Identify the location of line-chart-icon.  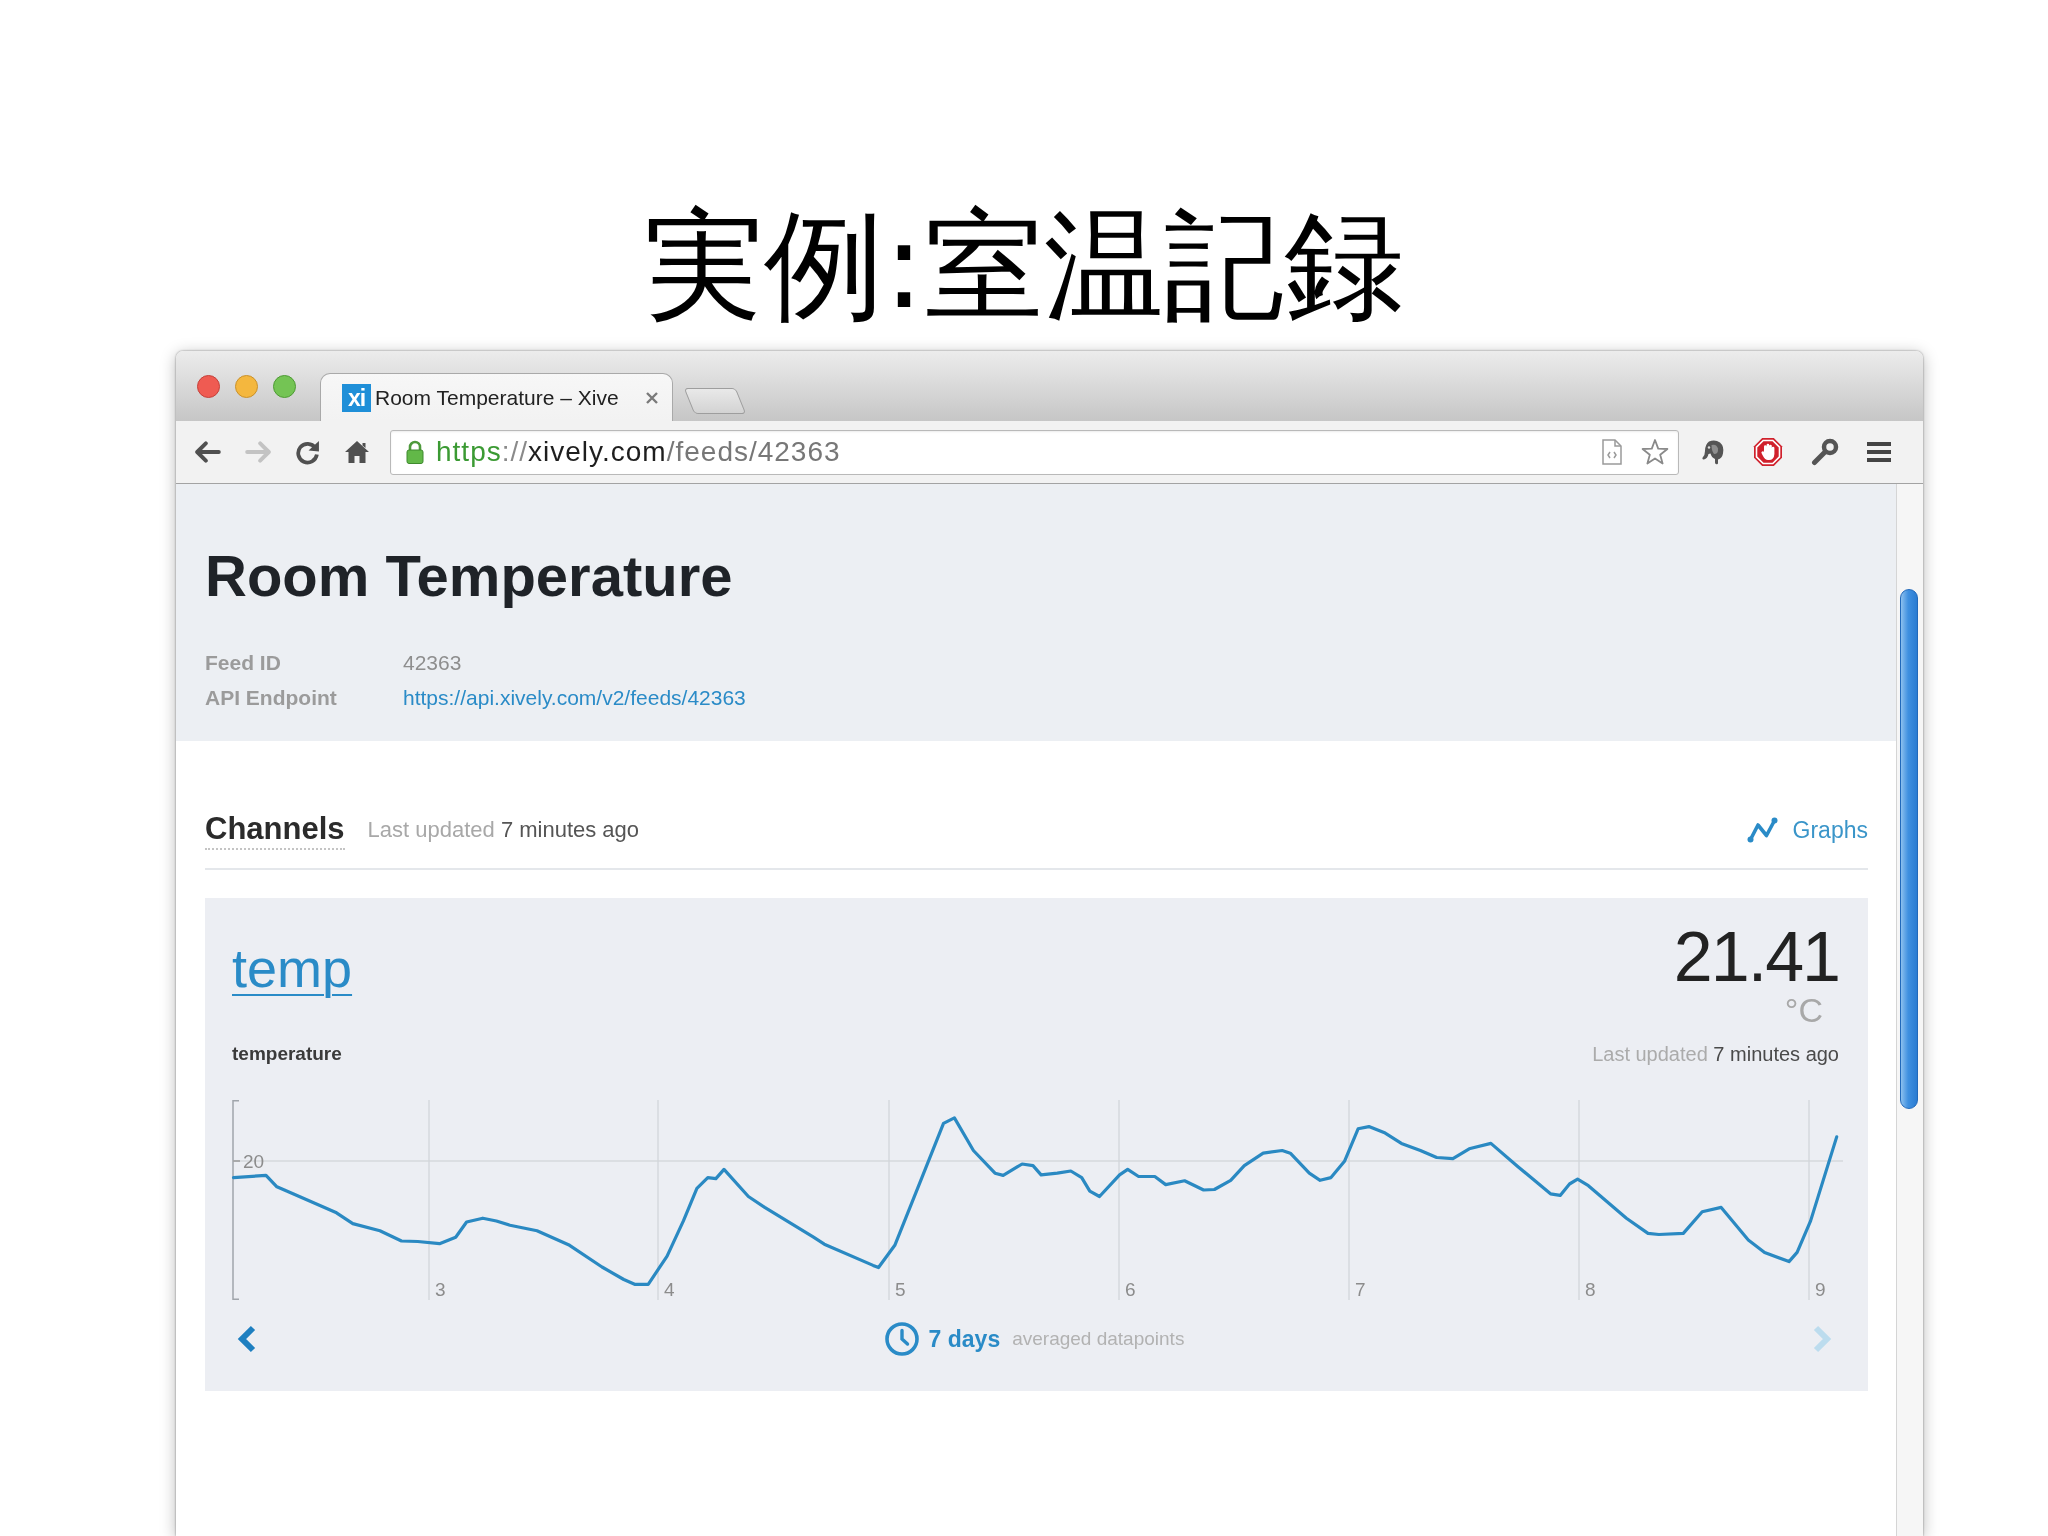
(1762, 830).